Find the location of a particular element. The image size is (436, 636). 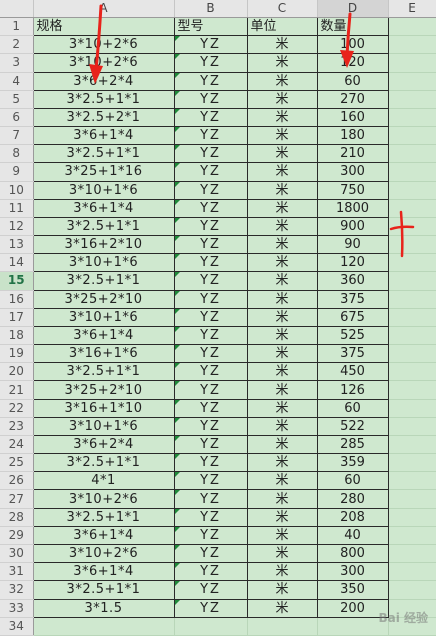

row-number: 19 is located at coordinates (17, 354).